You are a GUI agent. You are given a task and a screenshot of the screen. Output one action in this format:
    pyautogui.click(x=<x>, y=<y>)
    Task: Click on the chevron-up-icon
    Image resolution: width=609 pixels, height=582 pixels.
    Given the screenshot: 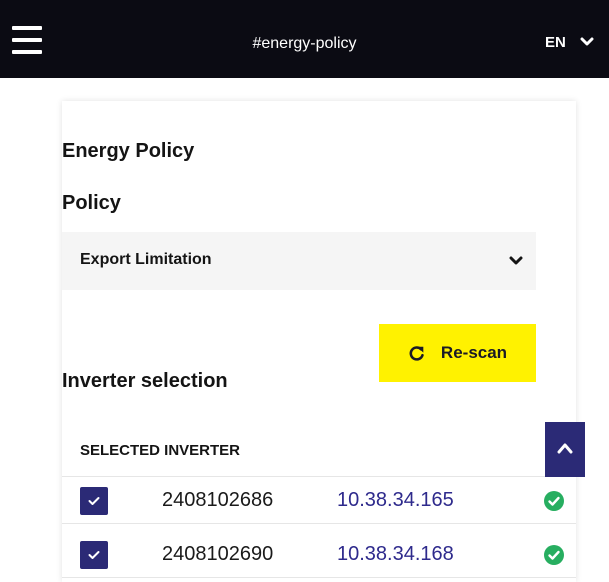 What is the action you would take?
    pyautogui.click(x=565, y=448)
    